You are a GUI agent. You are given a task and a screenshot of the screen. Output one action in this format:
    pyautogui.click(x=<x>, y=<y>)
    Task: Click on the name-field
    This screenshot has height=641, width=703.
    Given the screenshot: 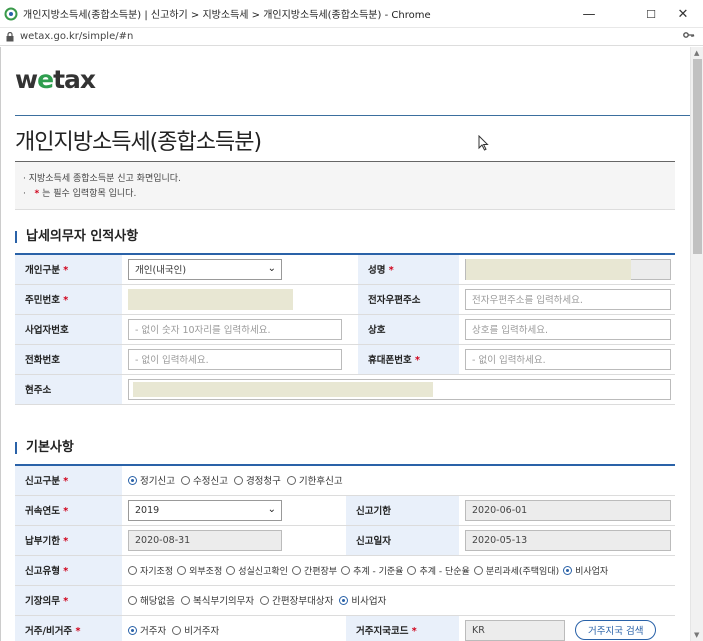 What is the action you would take?
    pyautogui.click(x=568, y=269)
    